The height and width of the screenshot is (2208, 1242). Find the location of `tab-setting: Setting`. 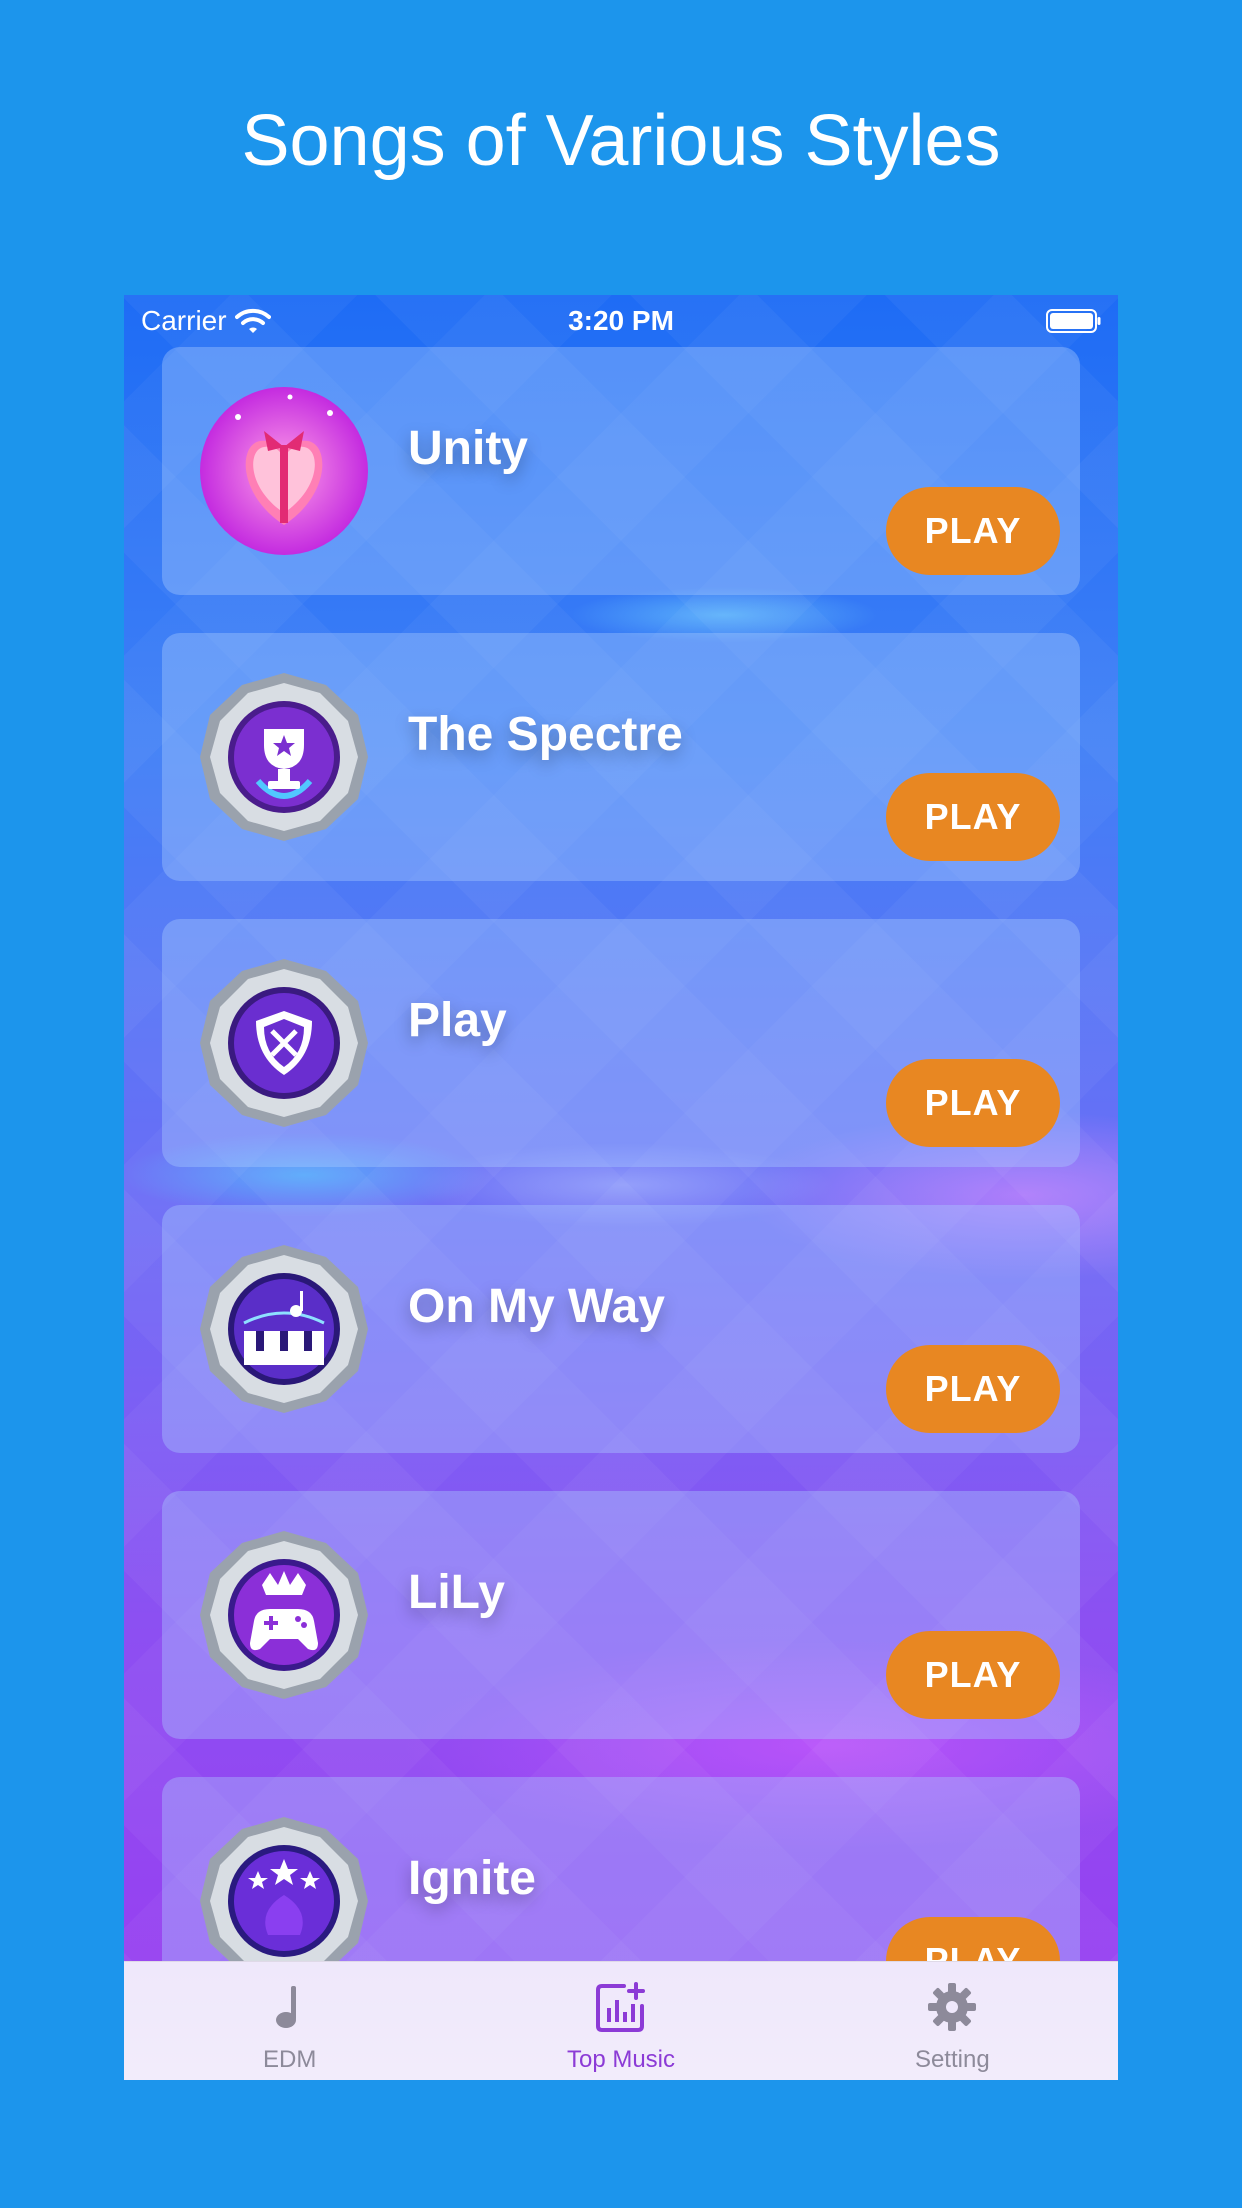

tab-setting: Setting is located at coordinates (952, 2021).